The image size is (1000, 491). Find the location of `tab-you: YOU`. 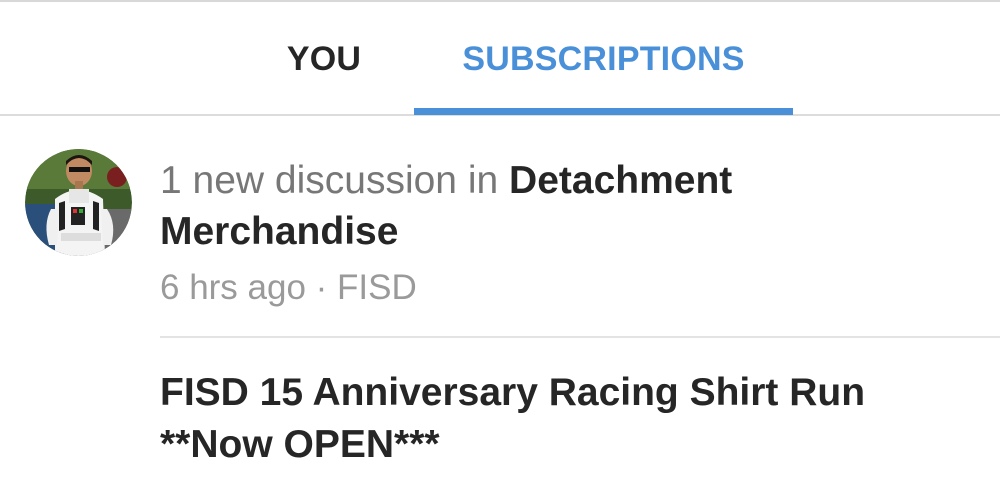

tab-you: YOU is located at coordinates (324, 57).